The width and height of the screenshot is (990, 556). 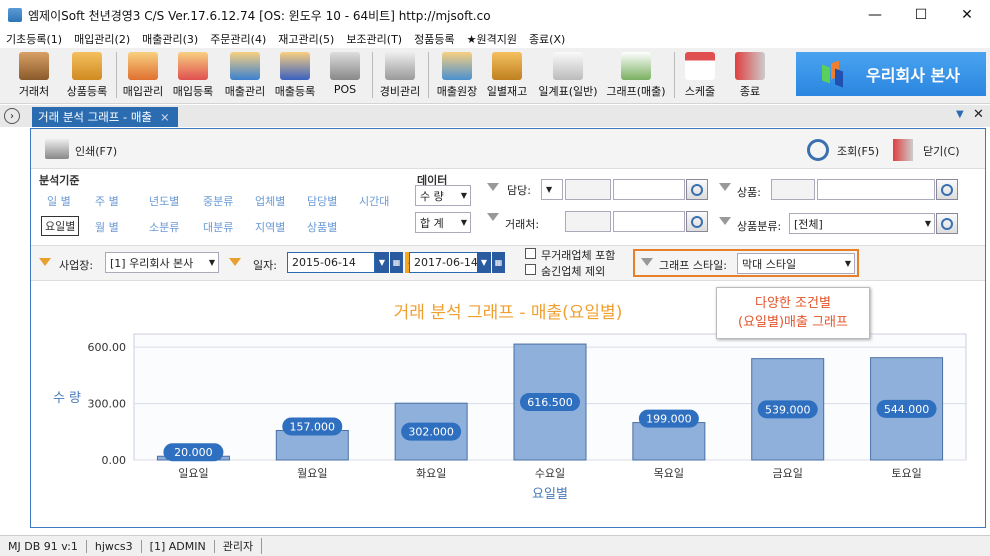 I want to click on basis-monthly: 월 별, so click(x=107, y=227).